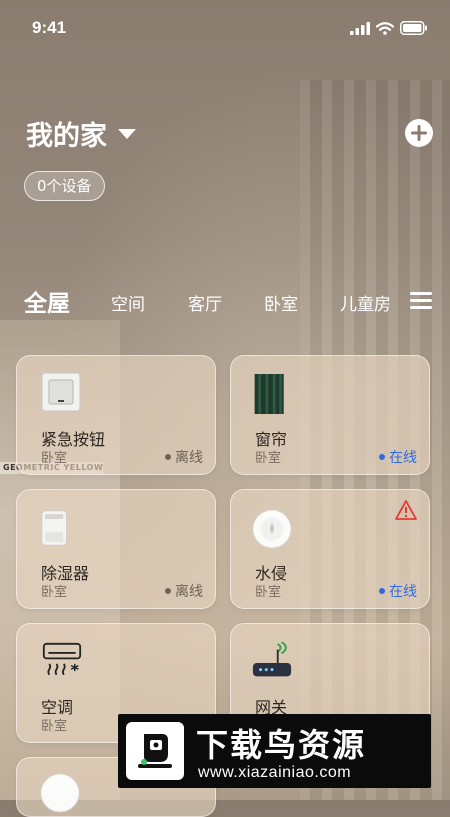 Image resolution: width=450 pixels, height=817 pixels. What do you see at coordinates (225, 300) in the screenshot?
I see `room-tabs: 全屋 空间 客厅 卧室 儿童房` at bounding box center [225, 300].